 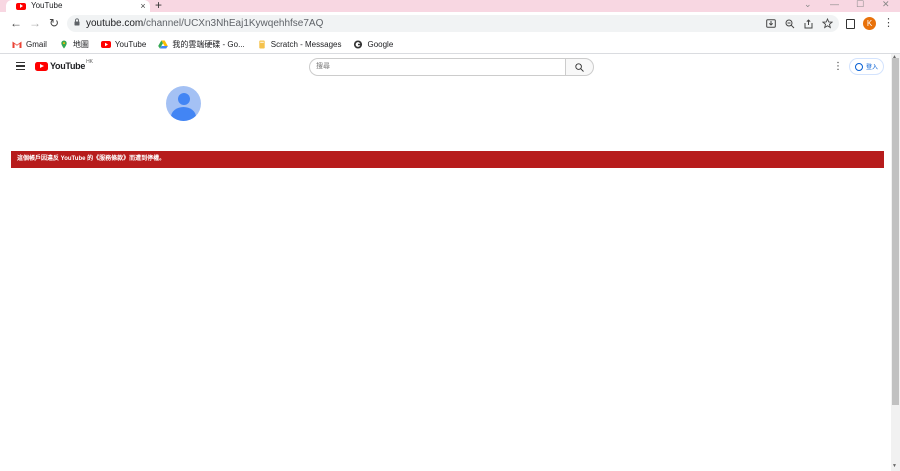 I want to click on guide-menu-icon, so click(x=20, y=67).